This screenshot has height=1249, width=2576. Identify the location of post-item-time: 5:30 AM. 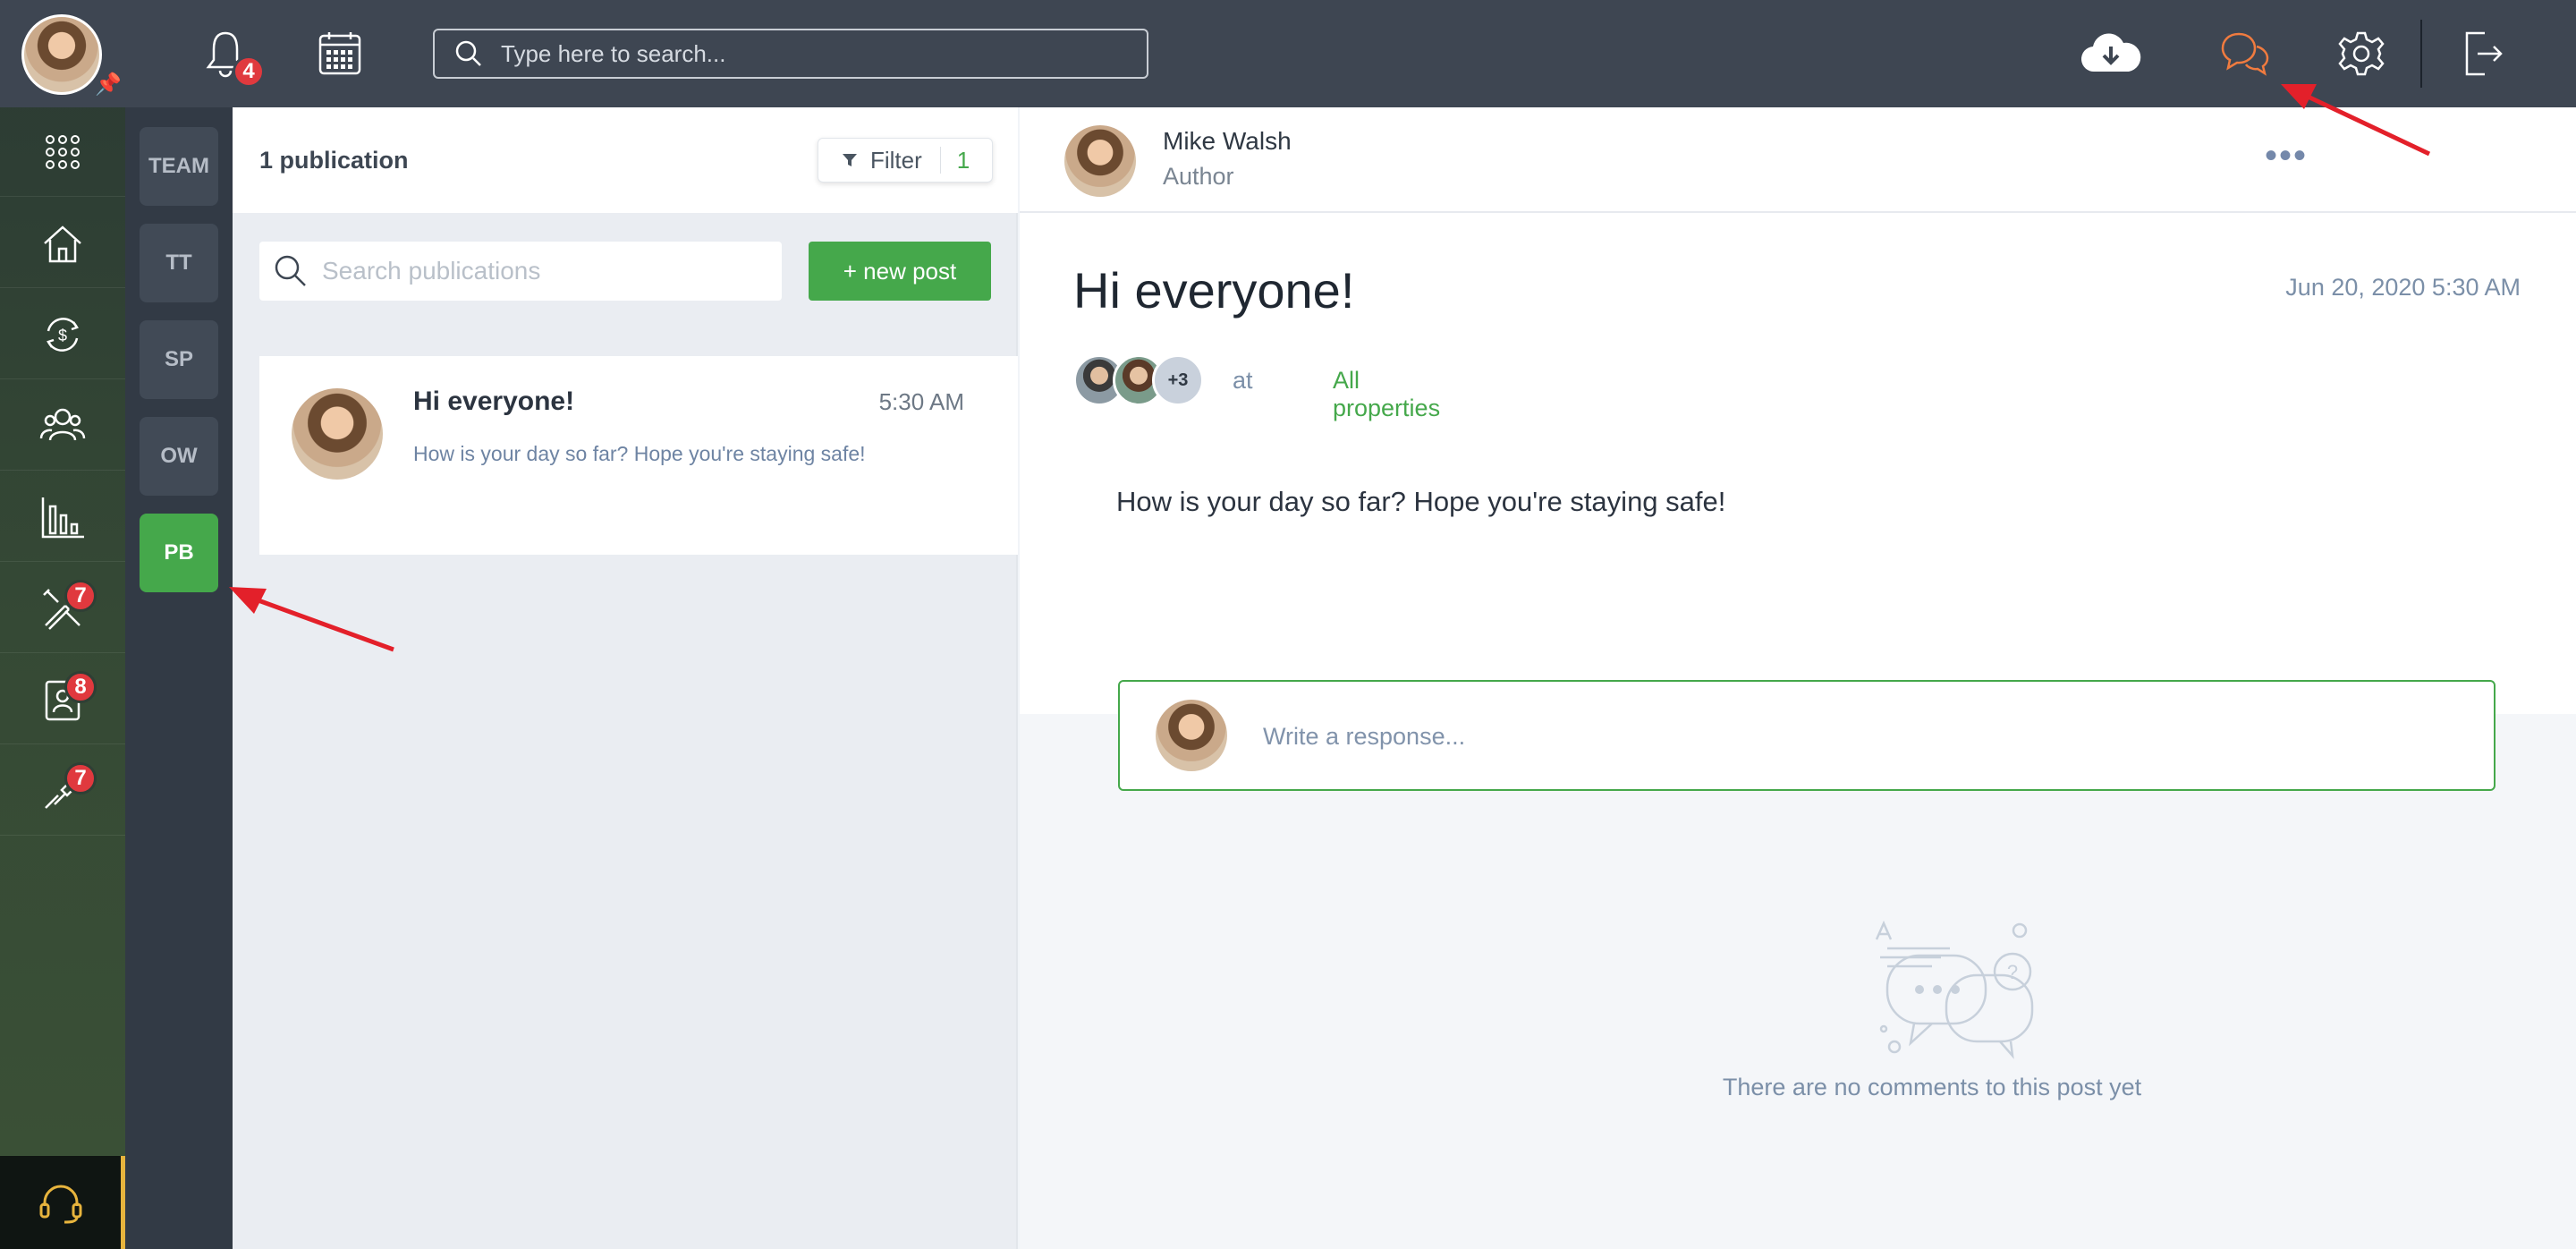
(921, 401).